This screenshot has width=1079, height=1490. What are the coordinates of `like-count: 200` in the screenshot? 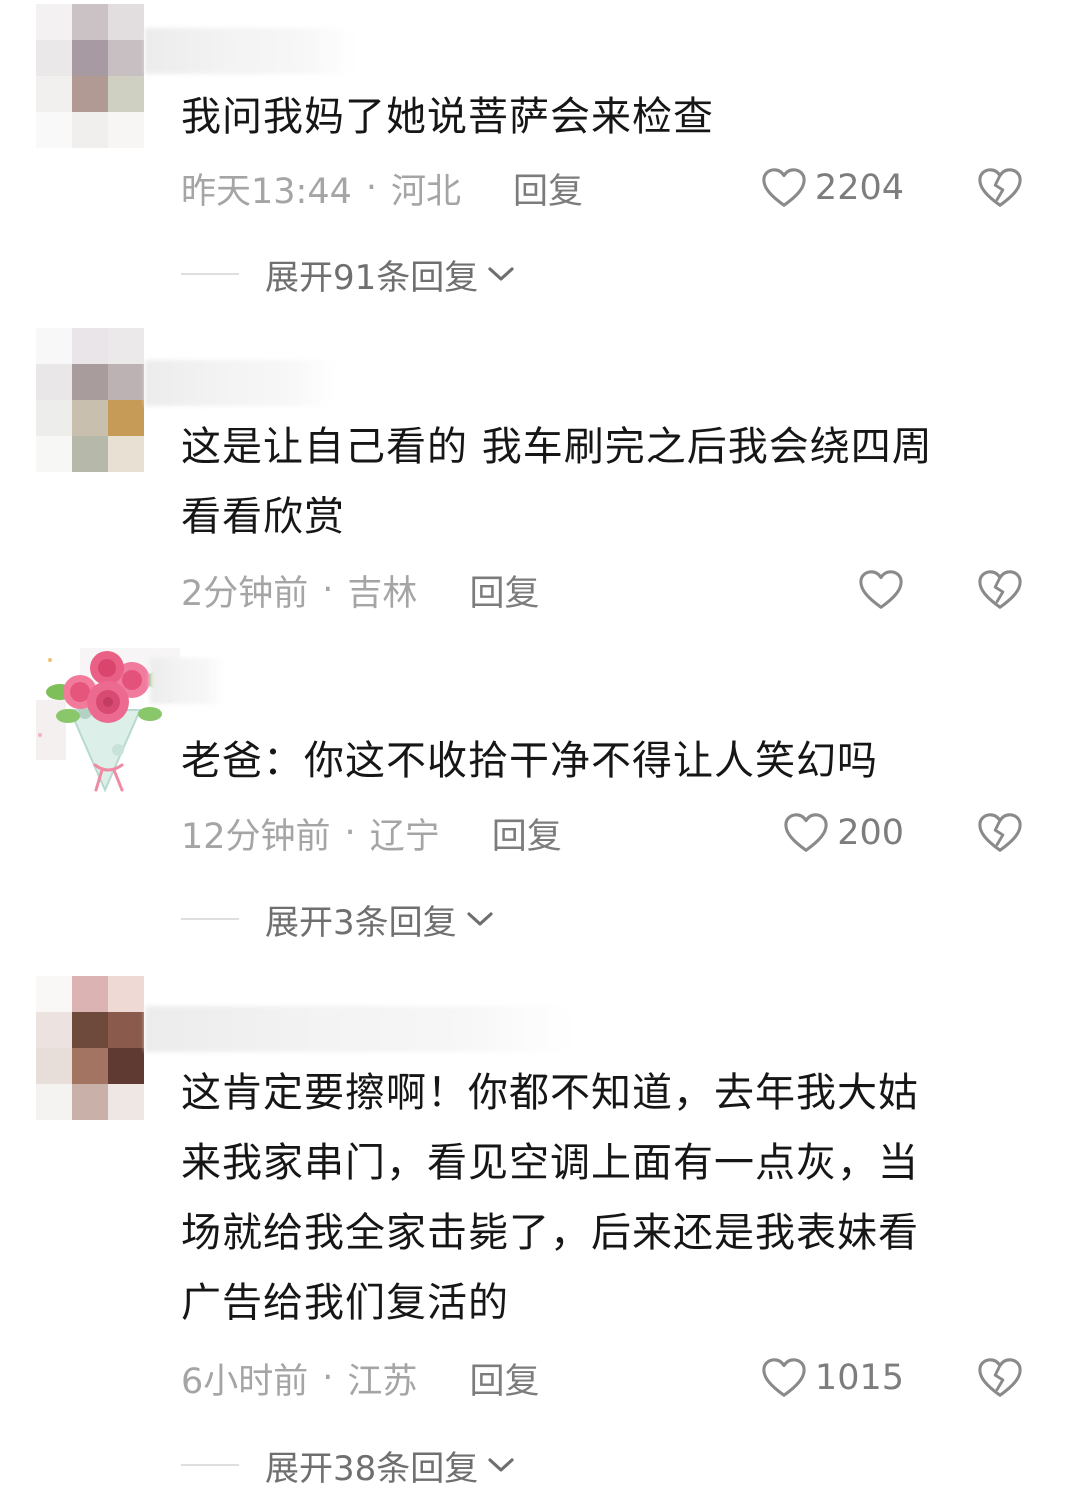 It's located at (870, 833).